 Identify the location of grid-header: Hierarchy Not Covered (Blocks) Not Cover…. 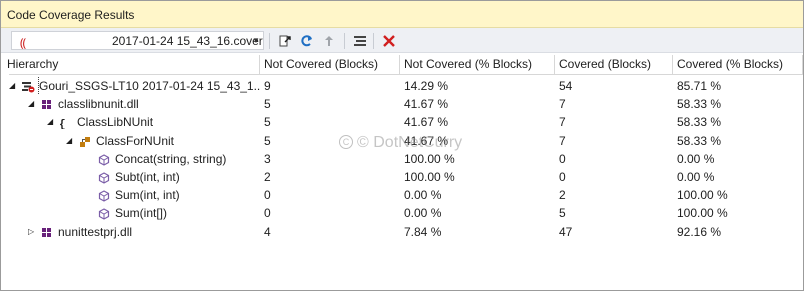
(405, 65).